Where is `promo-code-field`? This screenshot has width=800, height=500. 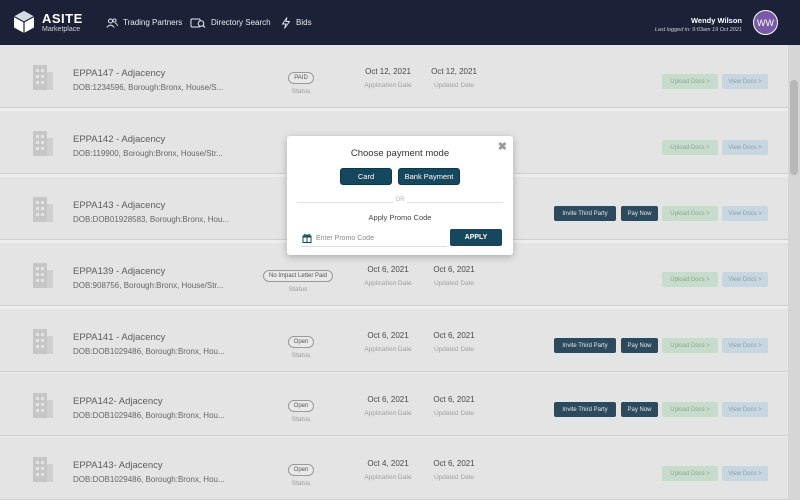
promo-code-field is located at coordinates (374, 238).